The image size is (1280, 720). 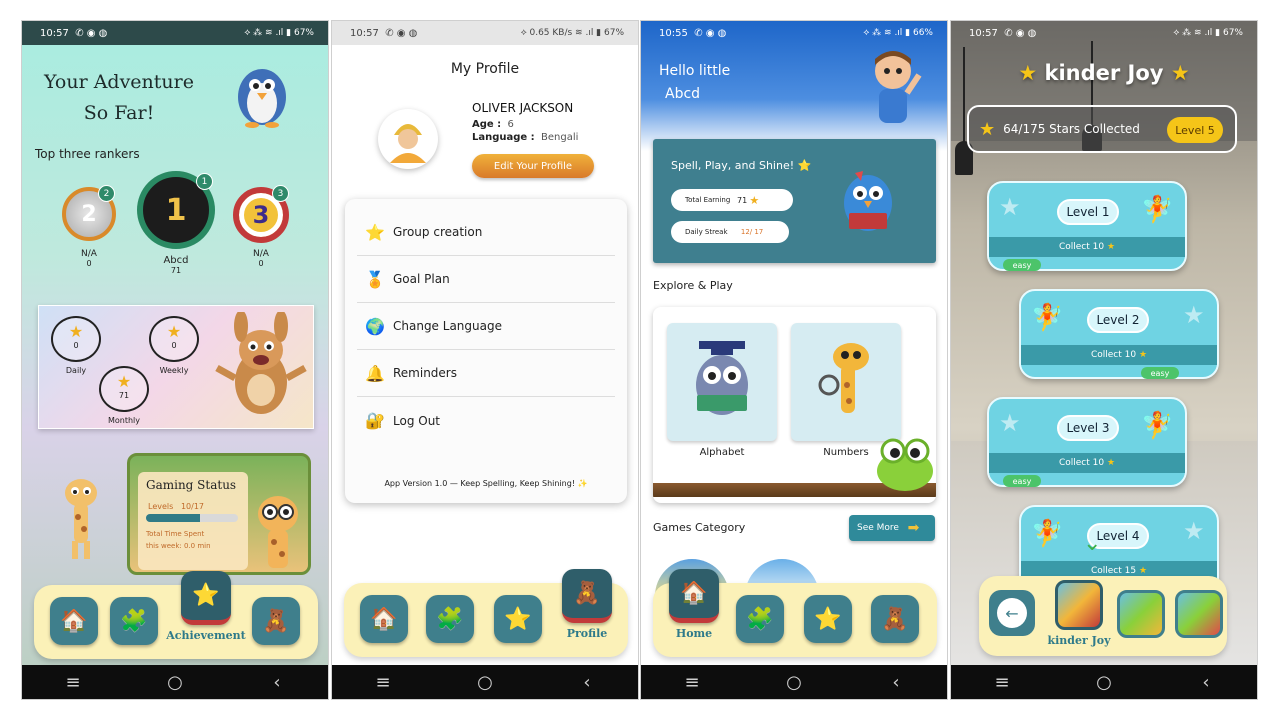 I want to click on level-card-2: 🧚 Level 2 ★ Collect 10 ★ easy, so click(x=1119, y=334).